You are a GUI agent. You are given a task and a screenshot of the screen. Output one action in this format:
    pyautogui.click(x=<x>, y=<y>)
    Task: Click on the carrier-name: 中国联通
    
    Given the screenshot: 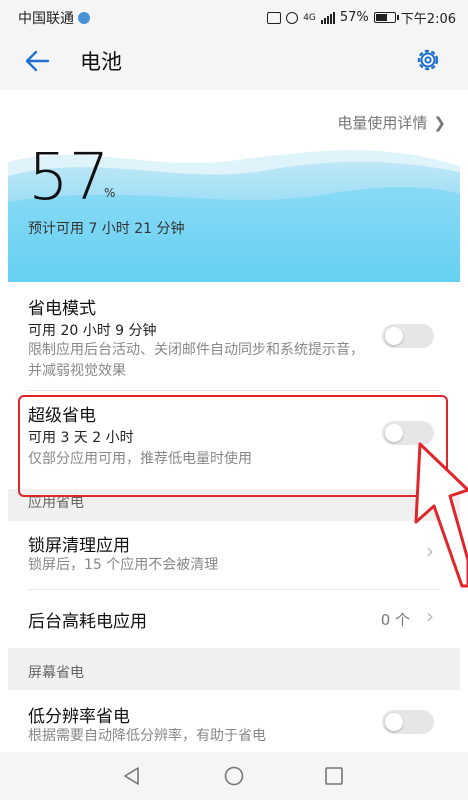 What is the action you would take?
    pyautogui.click(x=46, y=19)
    